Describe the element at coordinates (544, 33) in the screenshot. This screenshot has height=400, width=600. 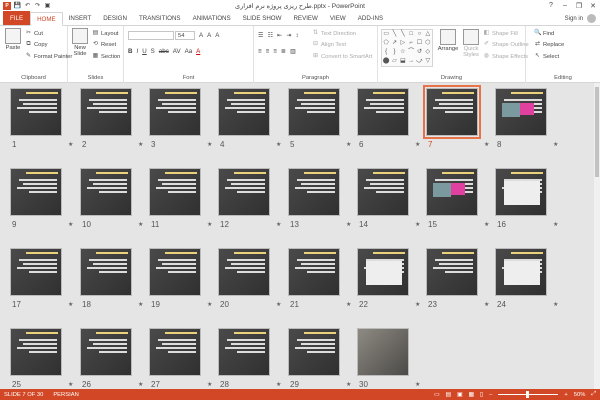
I see `find-button: 🔍 Find` at that location.